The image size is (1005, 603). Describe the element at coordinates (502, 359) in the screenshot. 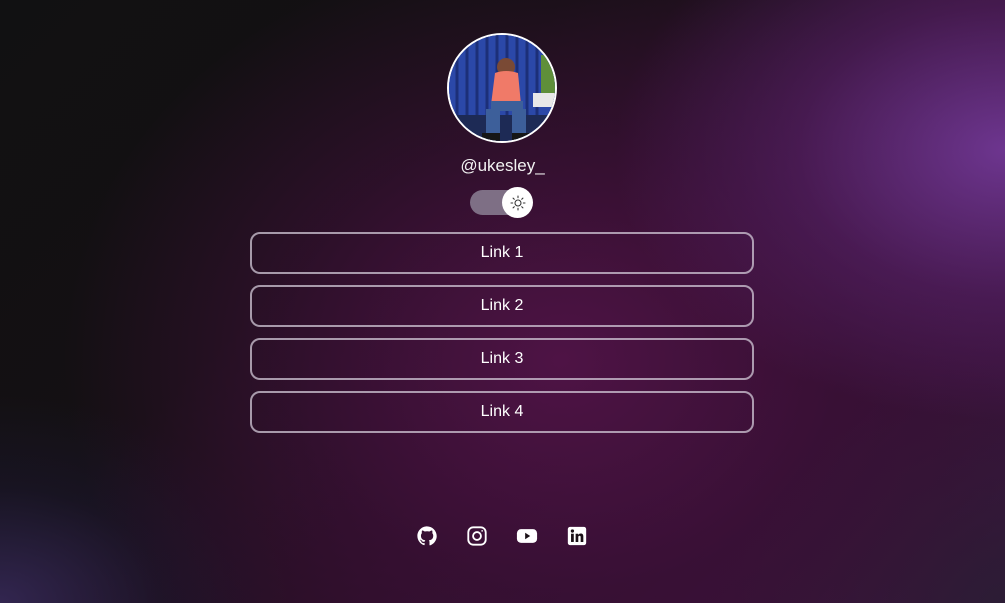

I see `link-3-button: Link 3` at that location.